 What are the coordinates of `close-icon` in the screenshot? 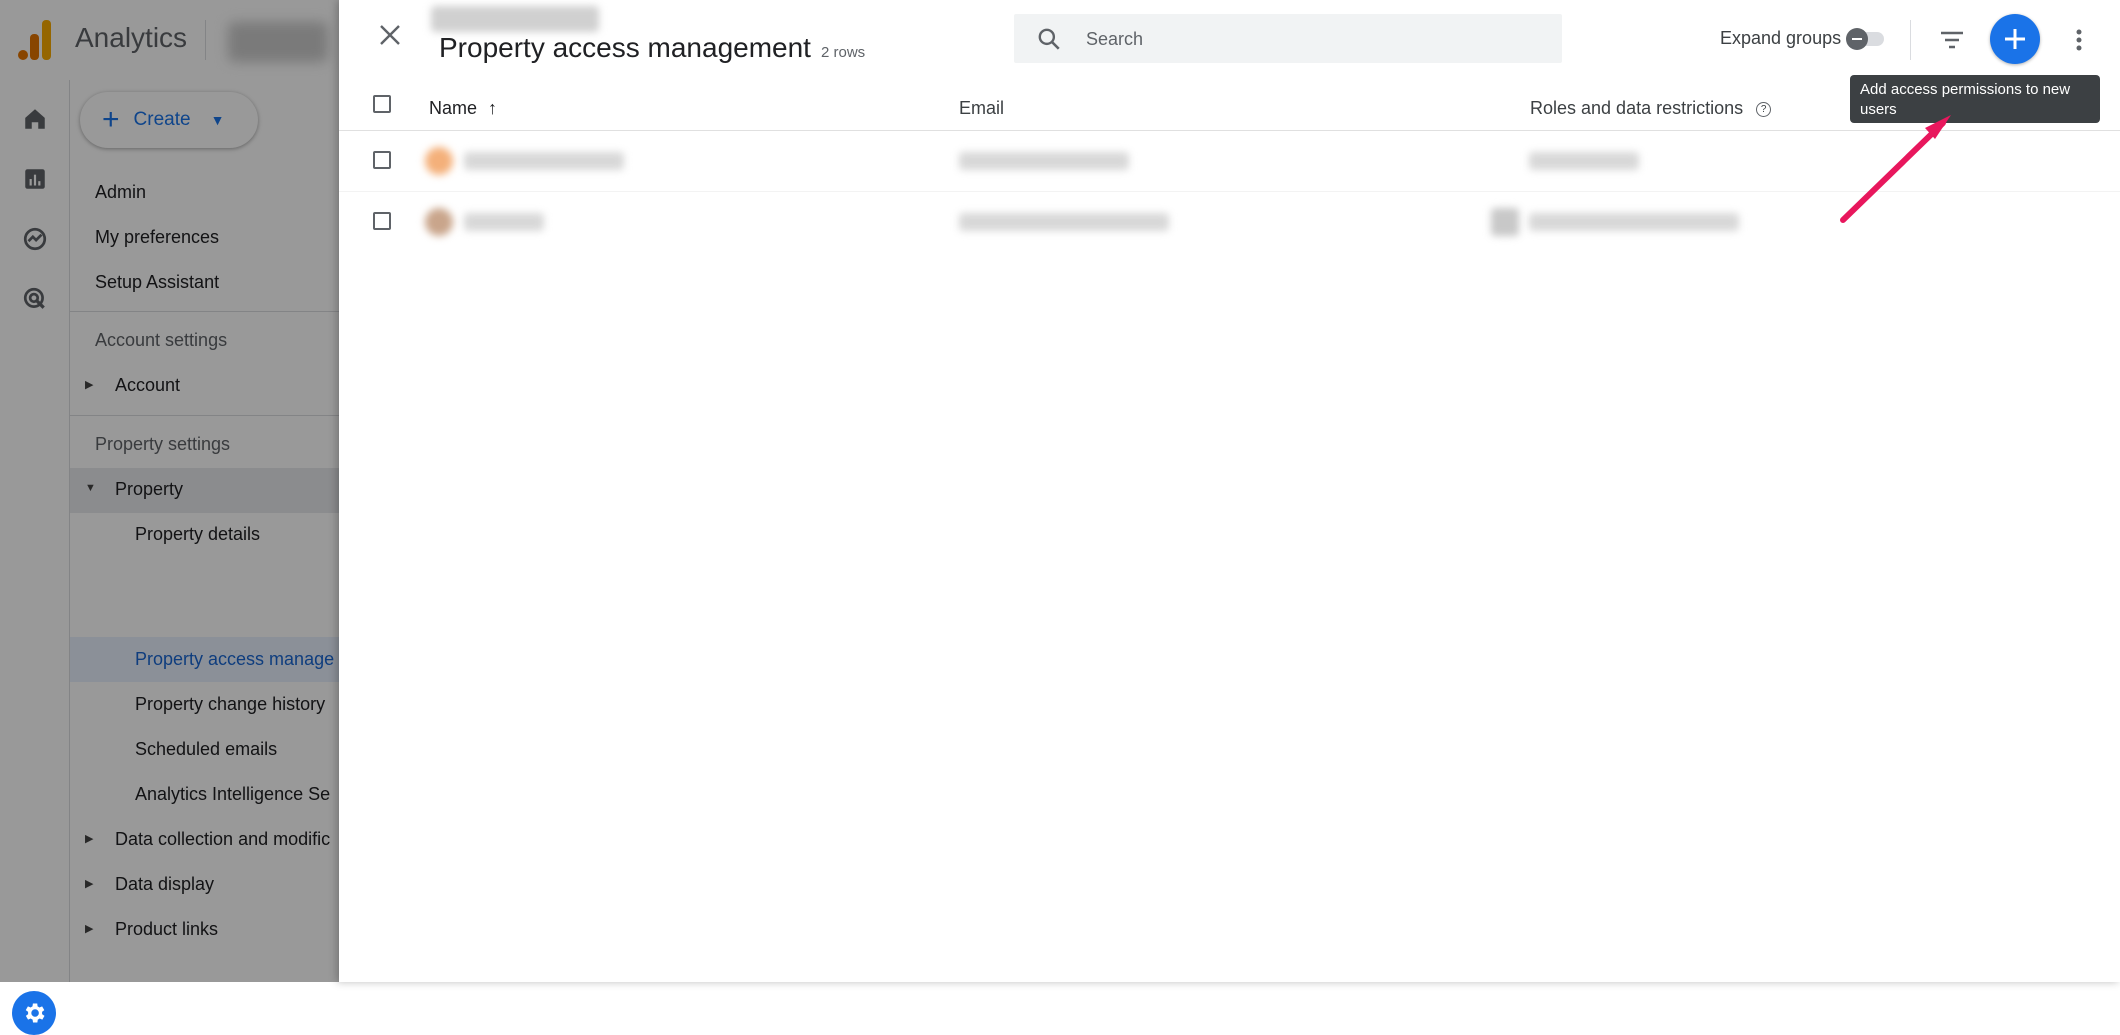 It's located at (390, 35).